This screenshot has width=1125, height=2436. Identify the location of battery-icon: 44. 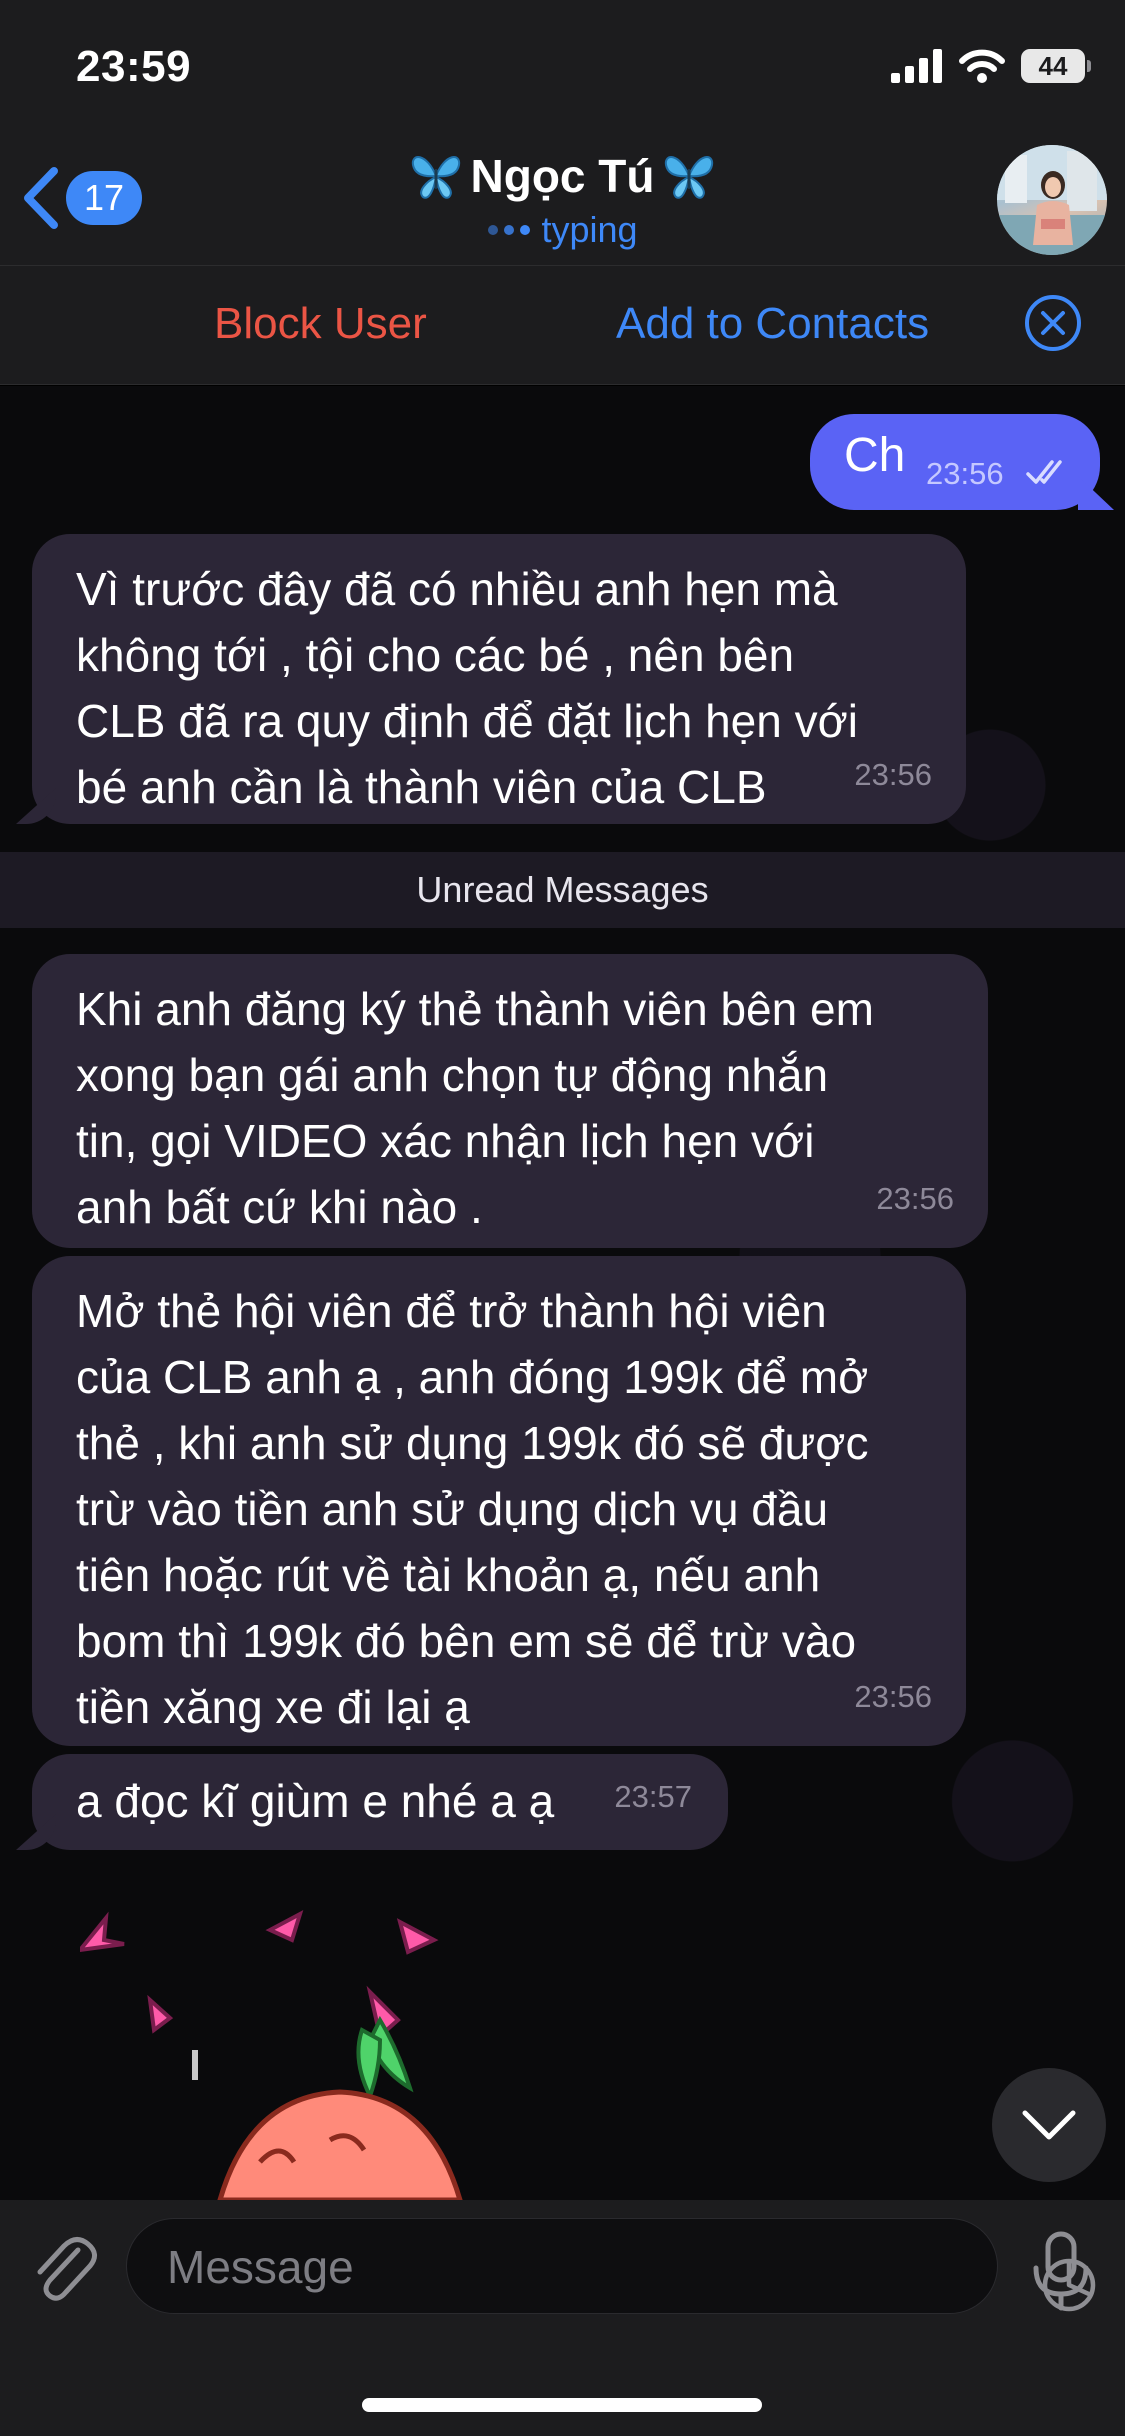
(1056, 66).